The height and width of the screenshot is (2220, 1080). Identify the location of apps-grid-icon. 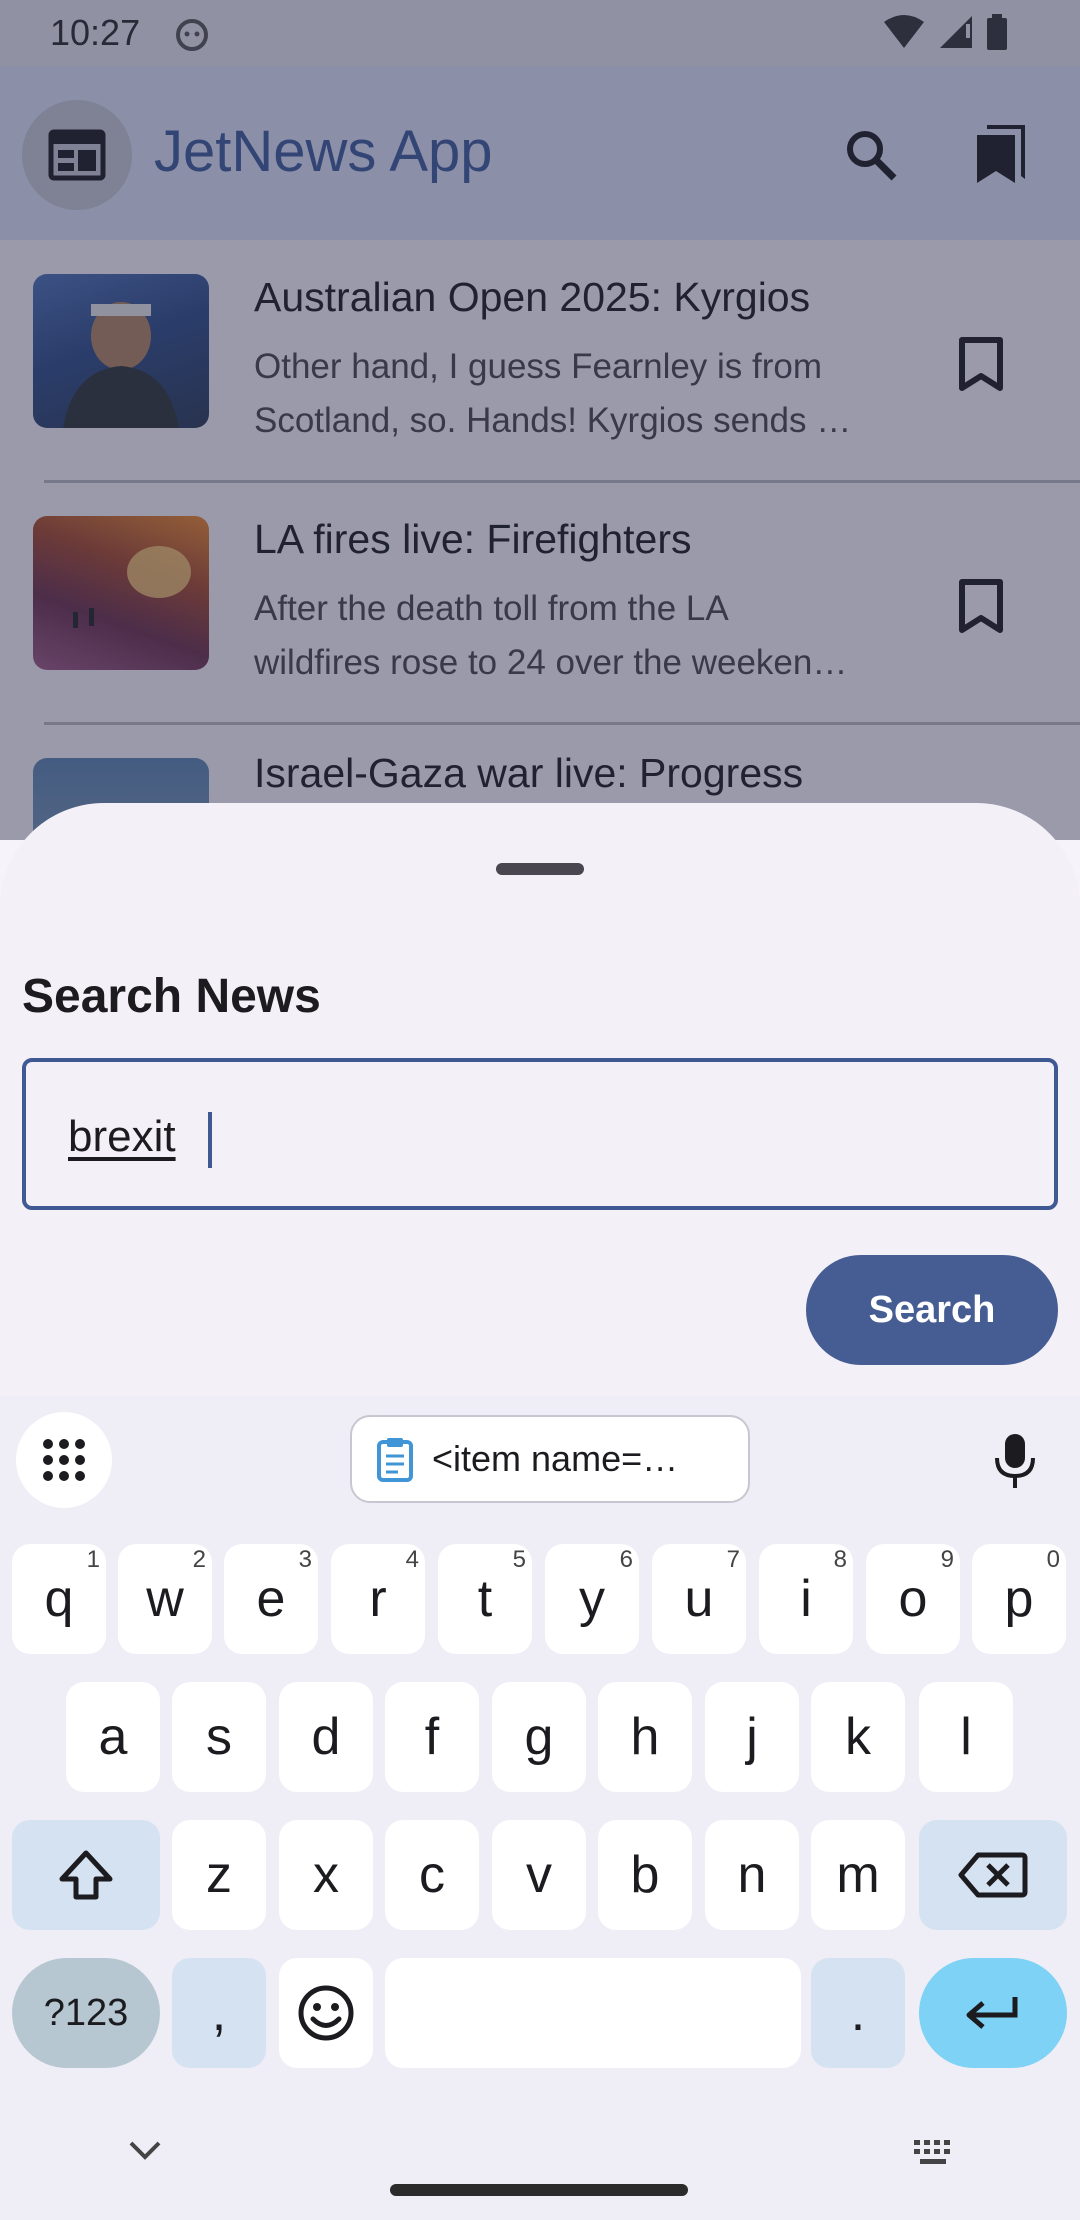
(64, 1460).